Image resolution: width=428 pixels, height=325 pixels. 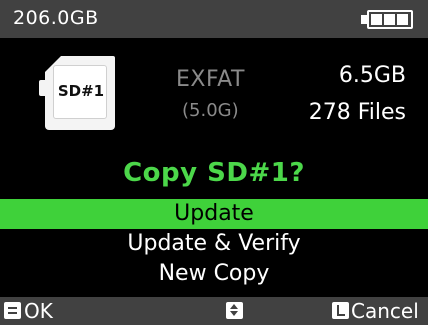 What do you see at coordinates (234, 306) in the screenshot?
I see `arrow-up-icon` at bounding box center [234, 306].